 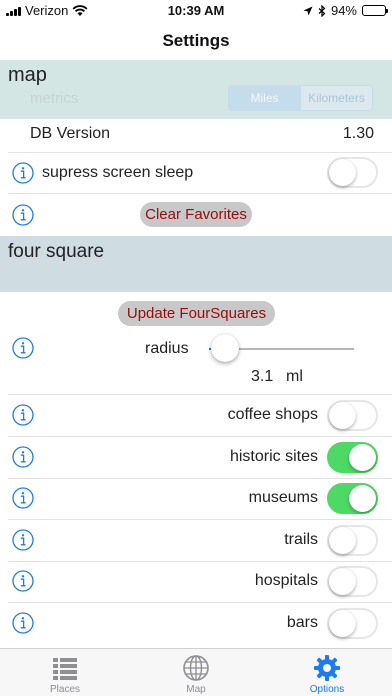 I want to click on radius-label: radius, so click(x=167, y=348).